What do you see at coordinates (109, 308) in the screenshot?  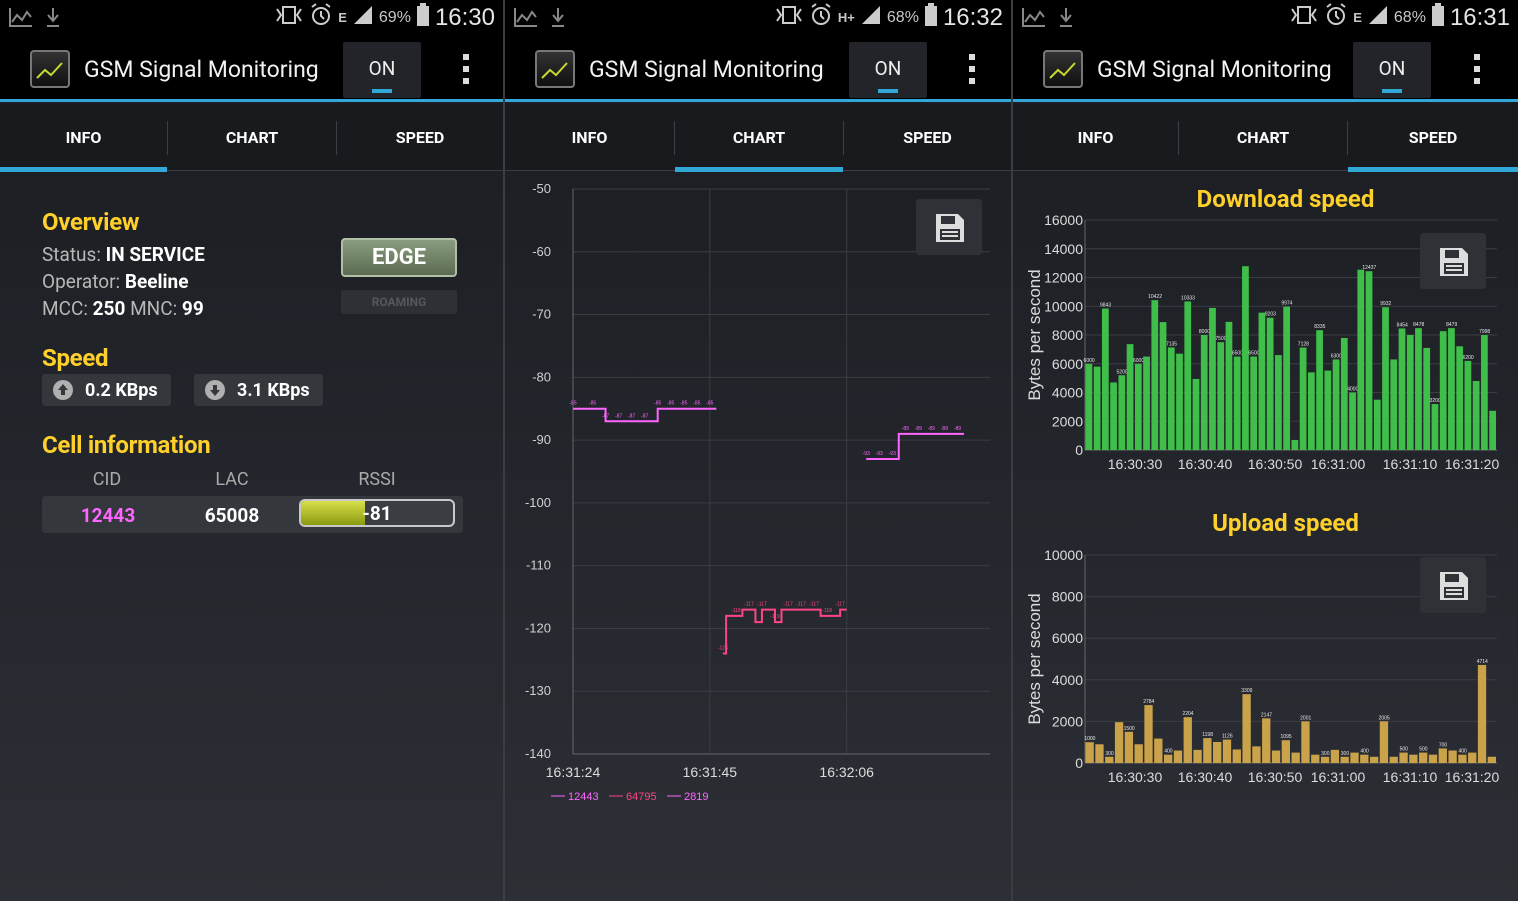 I see `mcc-value: 250` at bounding box center [109, 308].